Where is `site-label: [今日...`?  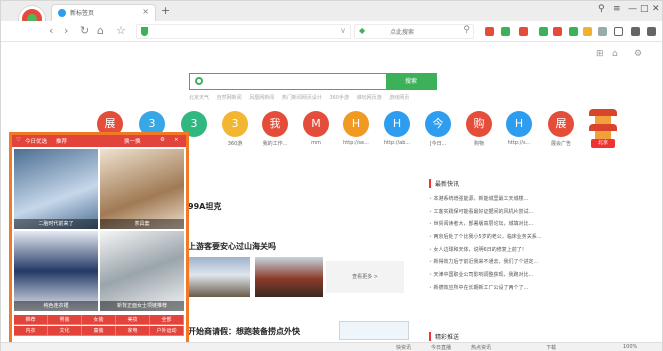
site-label: [今日... is located at coordinates (438, 144).